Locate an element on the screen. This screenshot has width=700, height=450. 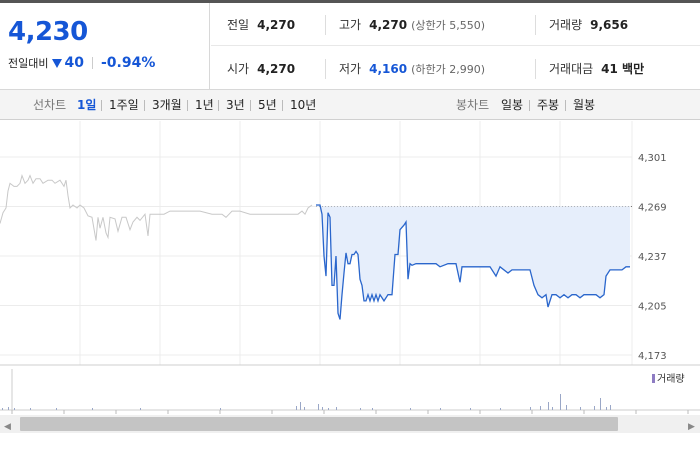
line-chart-label: 선차트 is located at coordinates (50, 105).